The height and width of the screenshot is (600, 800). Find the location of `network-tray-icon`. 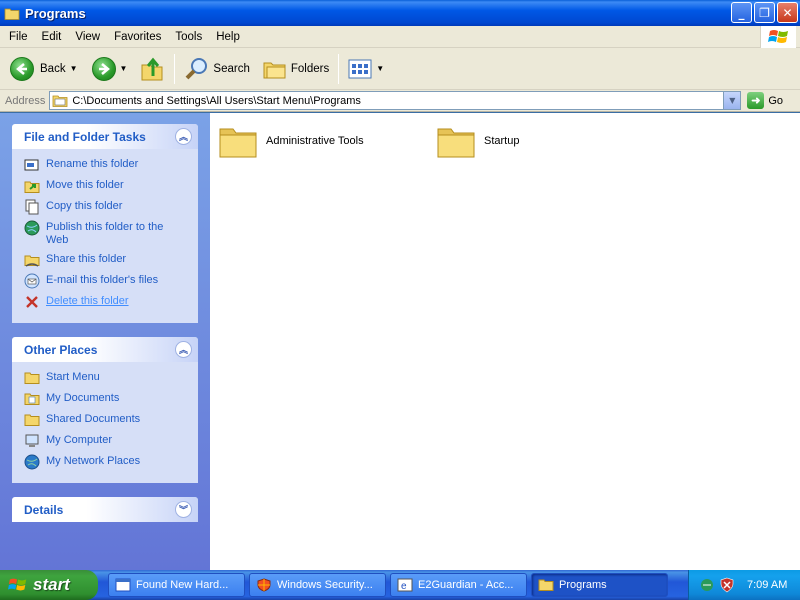

network-tray-icon is located at coordinates (707, 585).